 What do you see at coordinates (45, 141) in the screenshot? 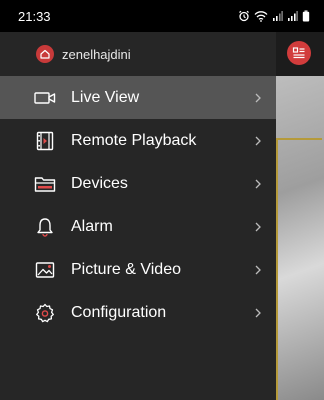
I see `film-icon` at bounding box center [45, 141].